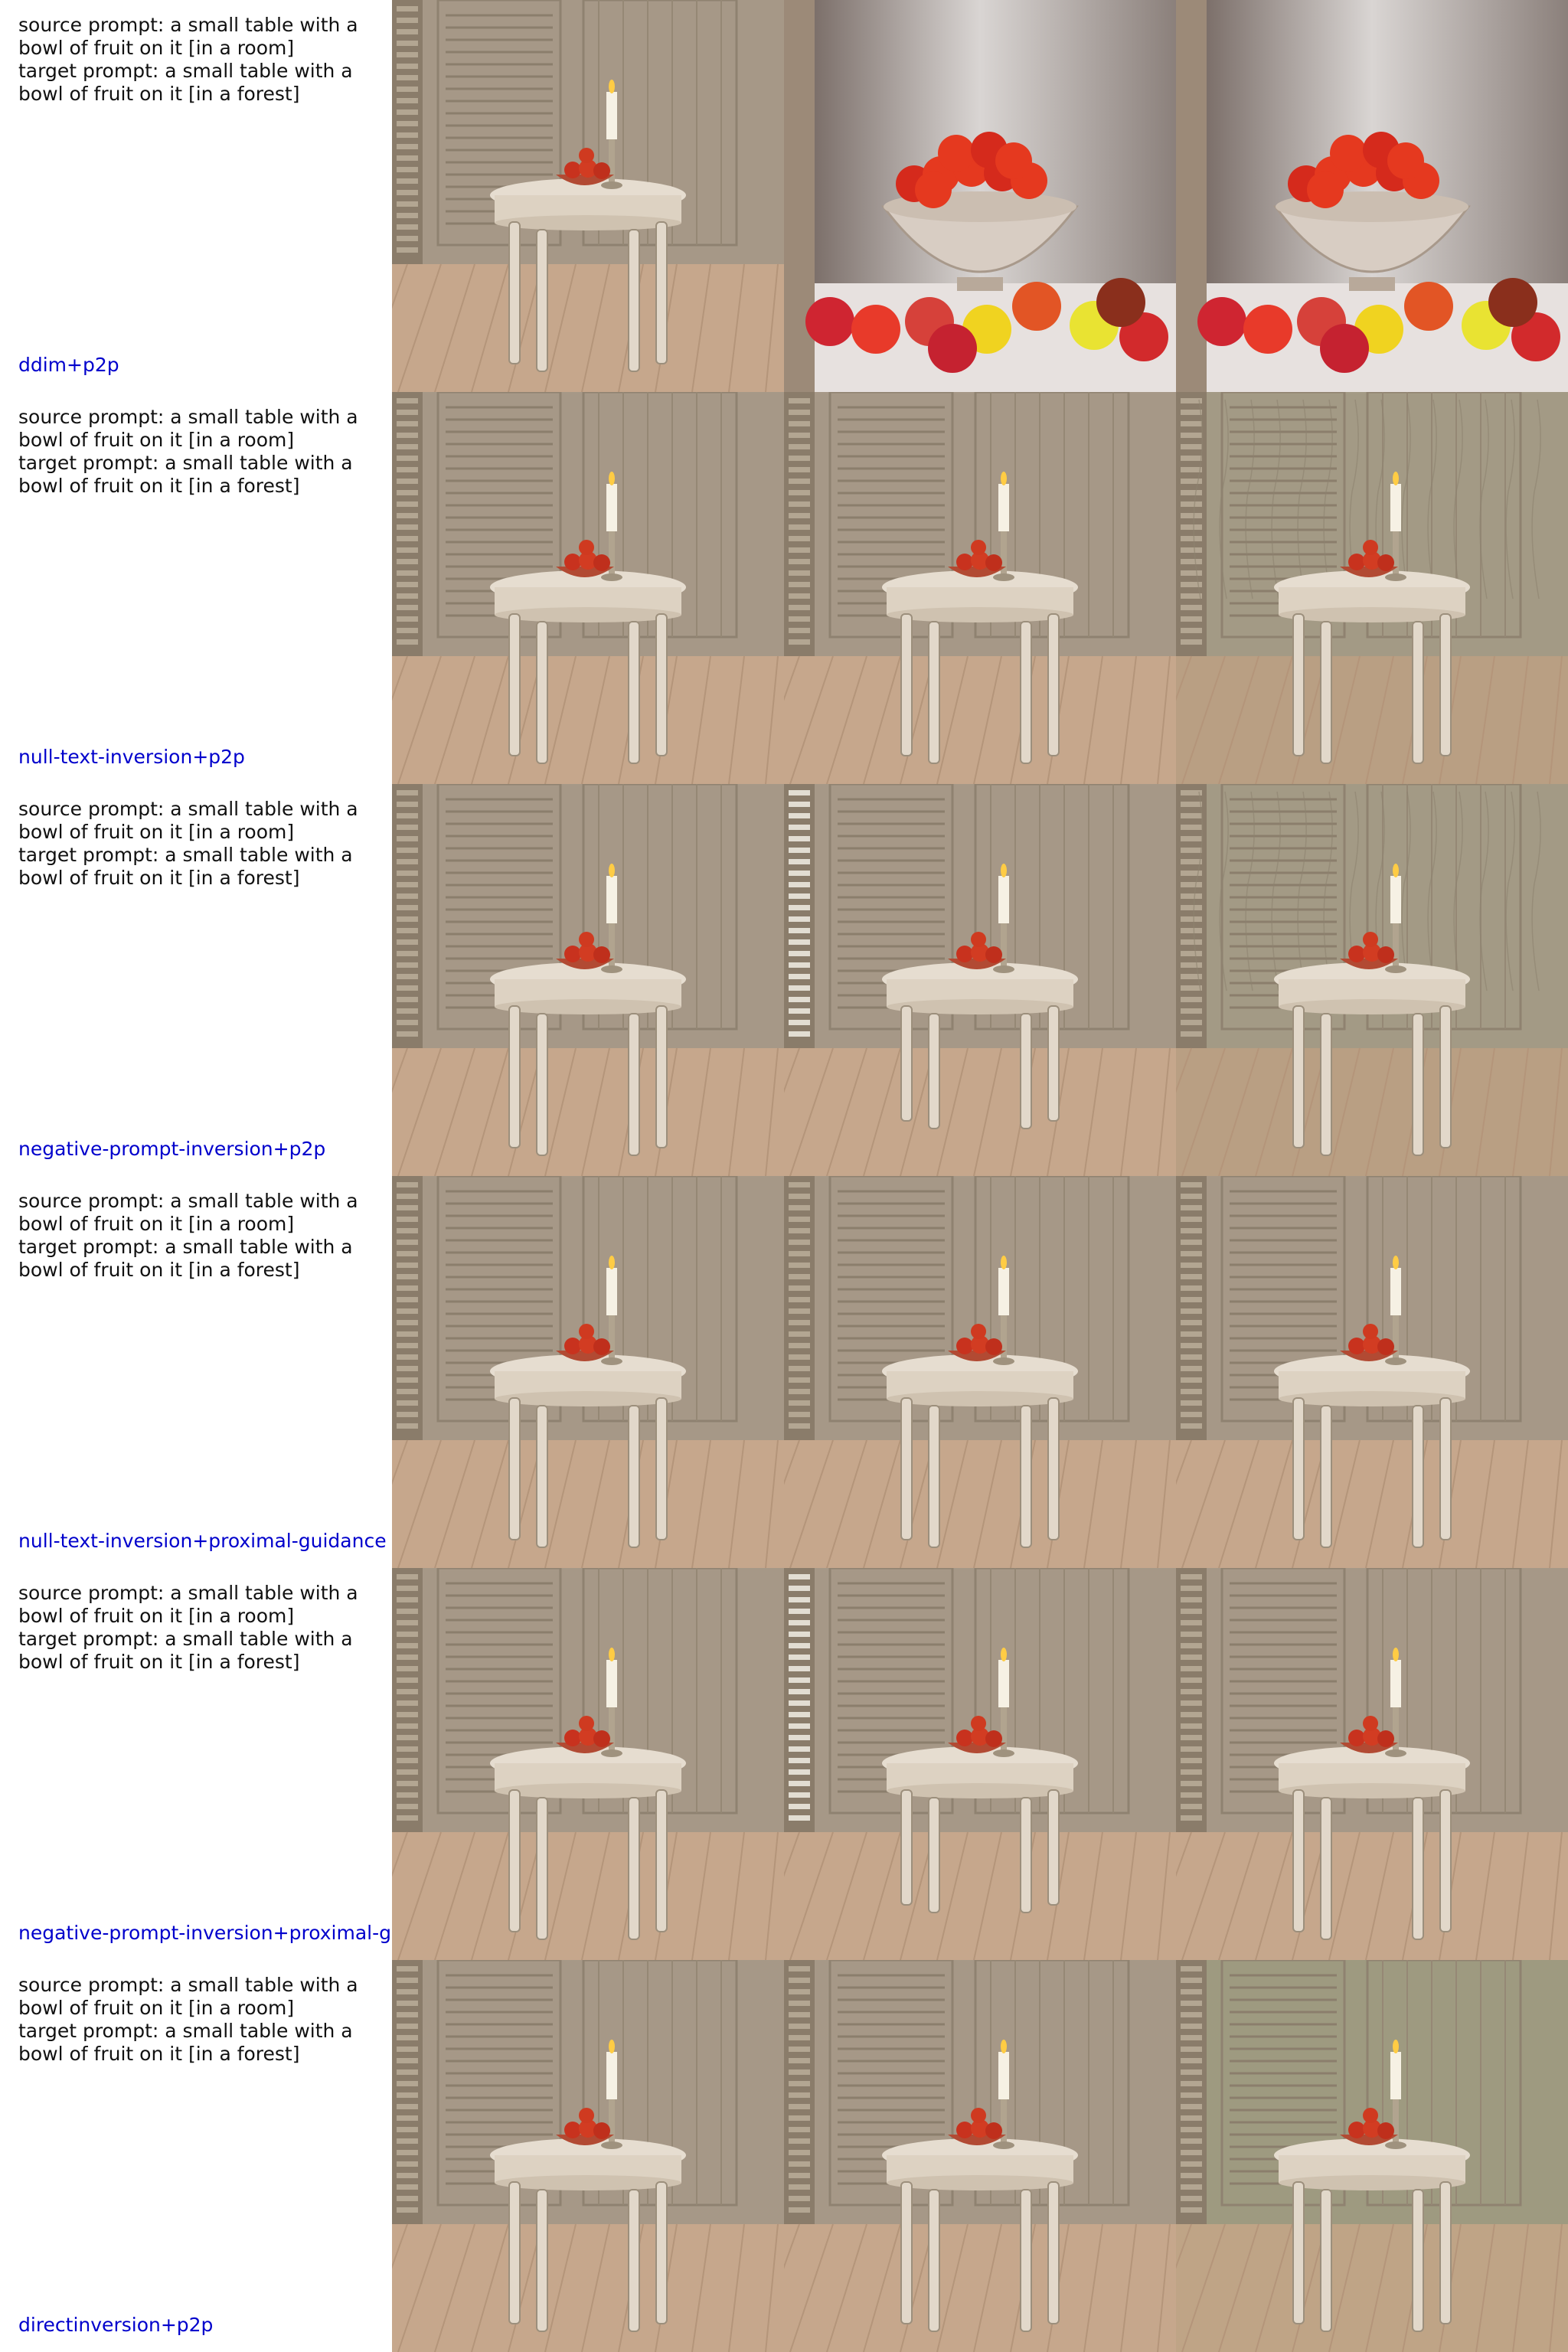 The image size is (1568, 2352). I want to click on room-scene-edit-green-illustration, so click(1372, 2156).